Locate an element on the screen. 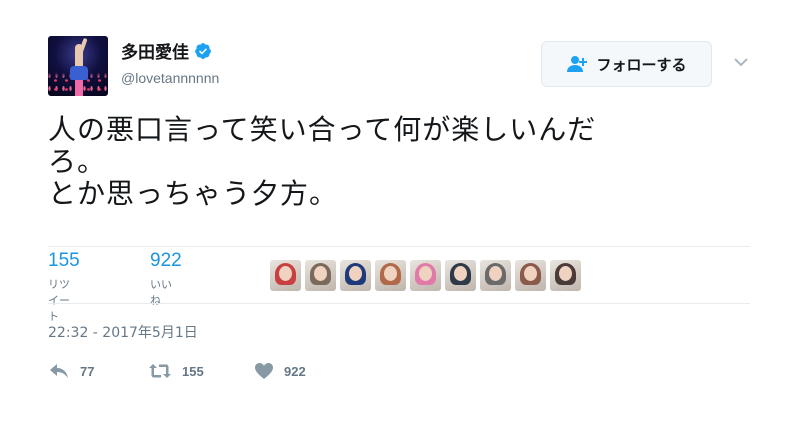 Image resolution: width=796 pixels, height=425 pixels. reply-button: 77 is located at coordinates (71, 371).